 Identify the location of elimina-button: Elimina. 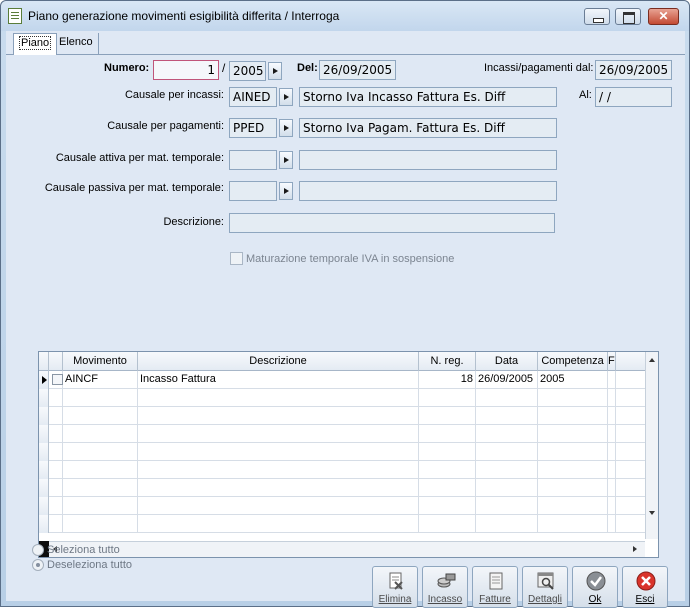
(395, 587).